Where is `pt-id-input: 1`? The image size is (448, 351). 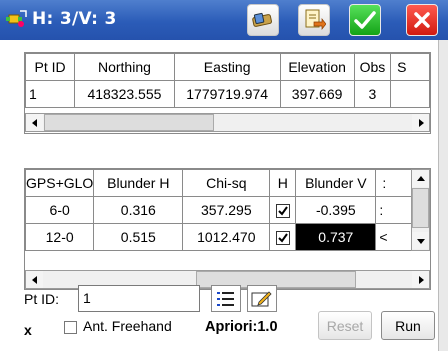 pt-id-input: 1 is located at coordinates (139, 298).